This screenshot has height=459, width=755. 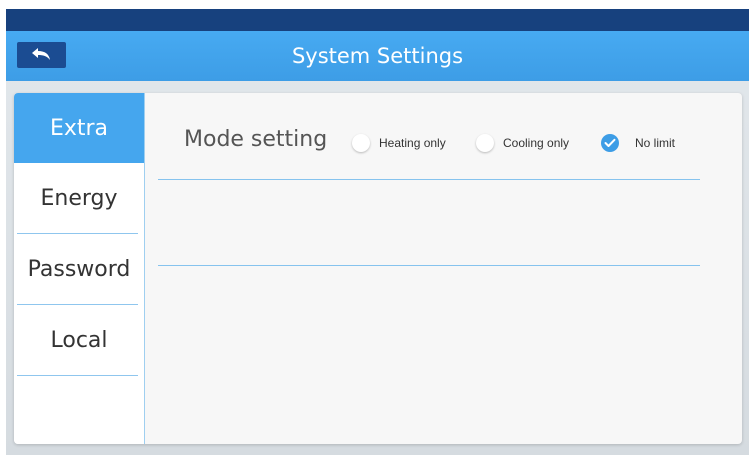 I want to click on page-title: System Settings, so click(x=377, y=56).